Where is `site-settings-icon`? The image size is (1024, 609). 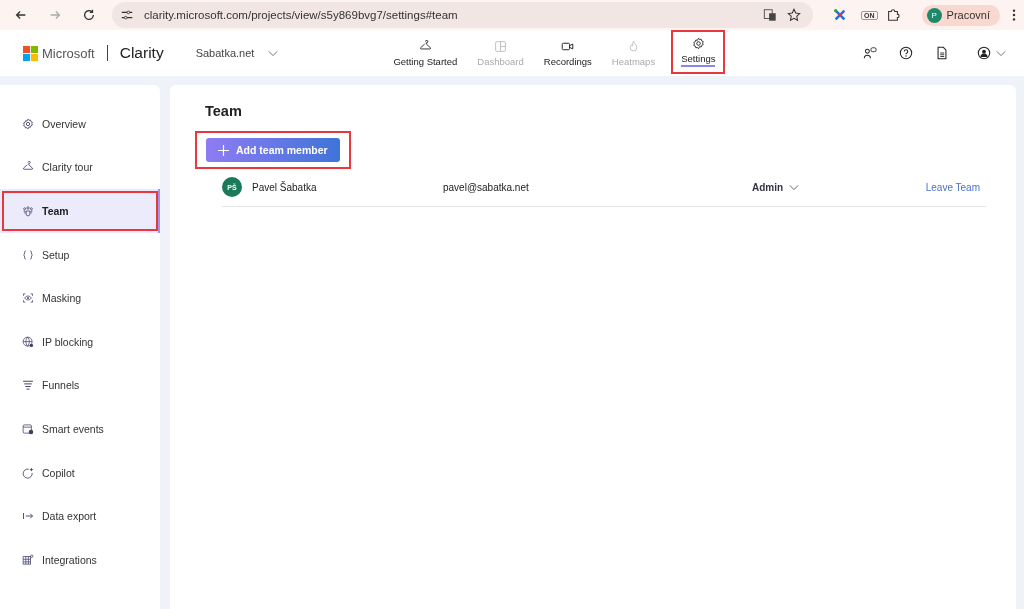
site-settings-icon is located at coordinates (127, 15).